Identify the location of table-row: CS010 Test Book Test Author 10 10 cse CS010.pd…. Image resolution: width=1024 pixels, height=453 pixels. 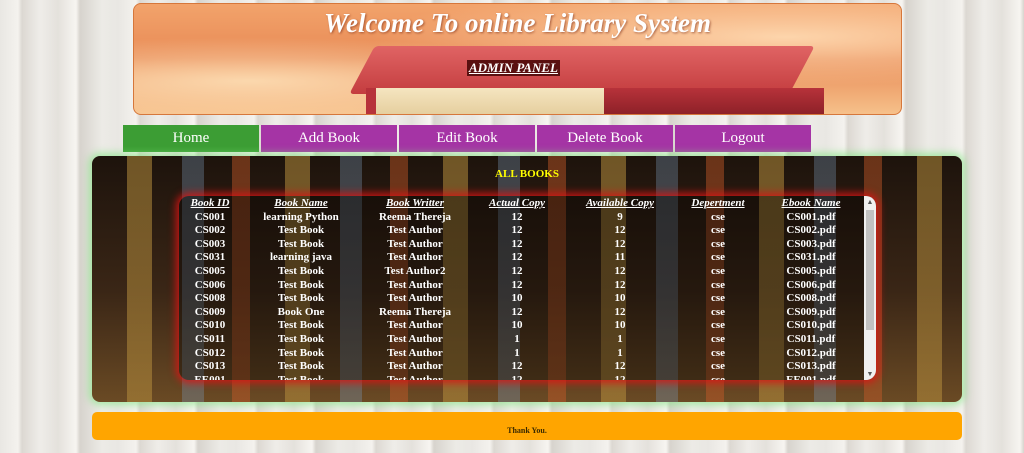
(520, 326).